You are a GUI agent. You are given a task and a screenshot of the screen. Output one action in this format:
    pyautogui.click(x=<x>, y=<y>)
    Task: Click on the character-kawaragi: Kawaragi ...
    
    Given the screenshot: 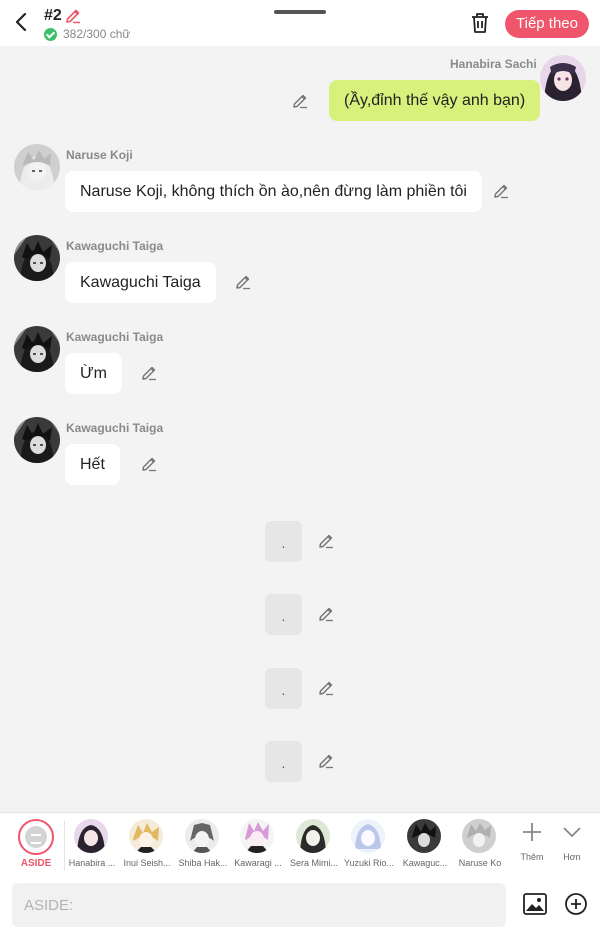 What is the action you would take?
    pyautogui.click(x=258, y=845)
    